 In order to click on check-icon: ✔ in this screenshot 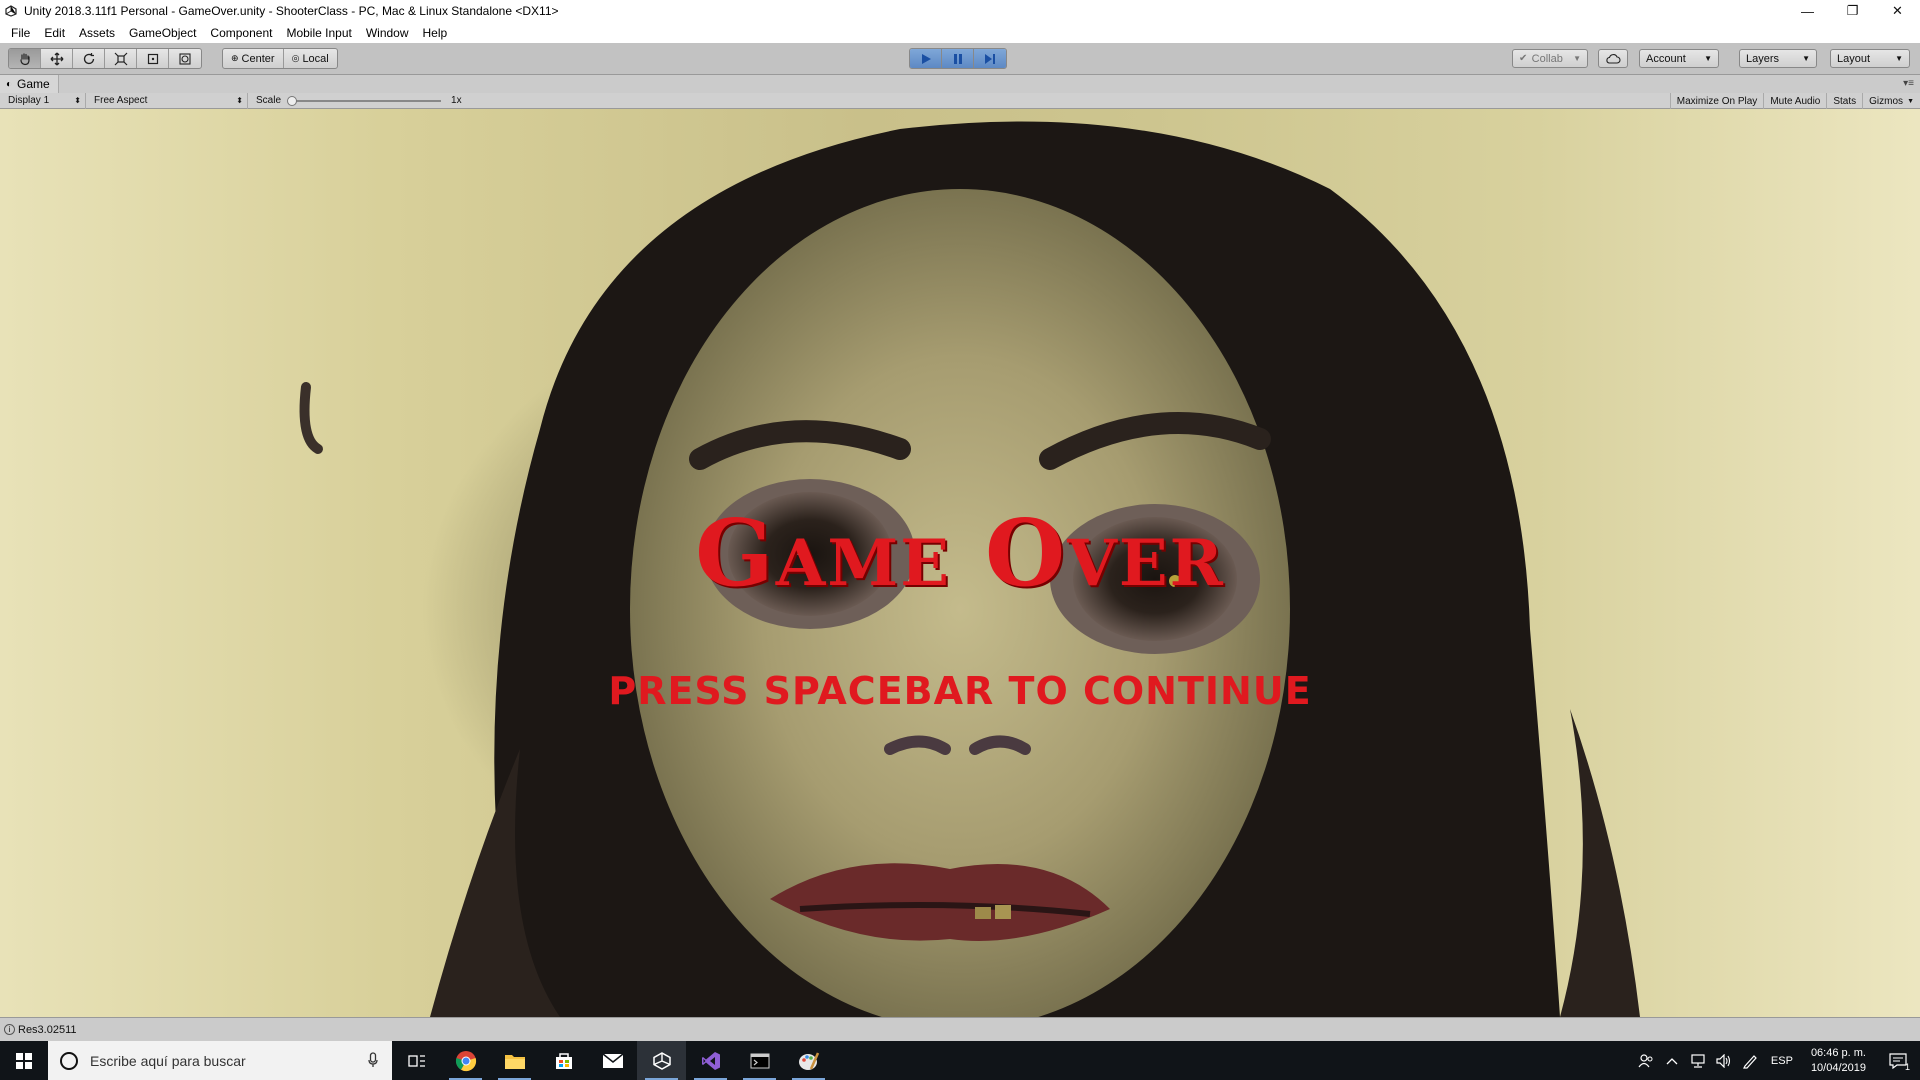, I will do `click(1523, 58)`.